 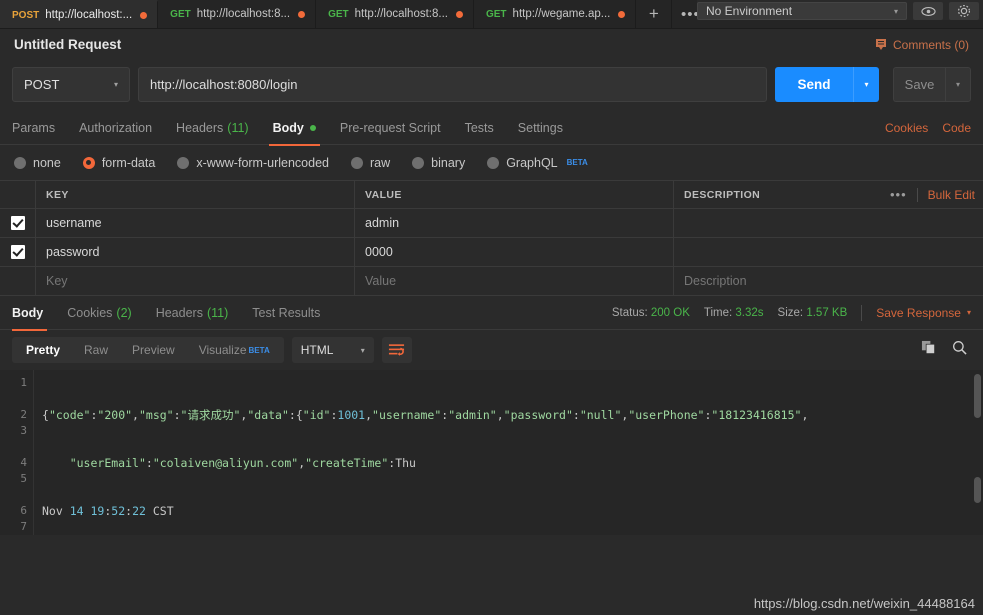 I want to click on search-button, so click(x=959, y=350).